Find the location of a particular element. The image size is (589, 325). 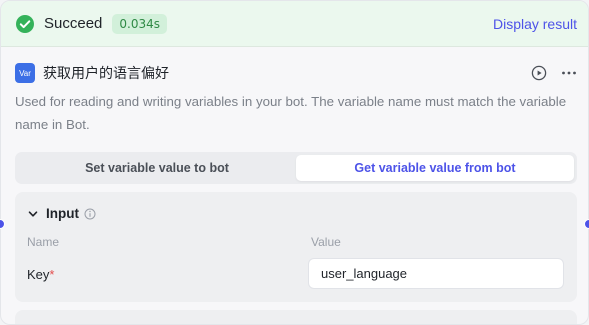

status-text: Succeed is located at coordinates (73, 23).